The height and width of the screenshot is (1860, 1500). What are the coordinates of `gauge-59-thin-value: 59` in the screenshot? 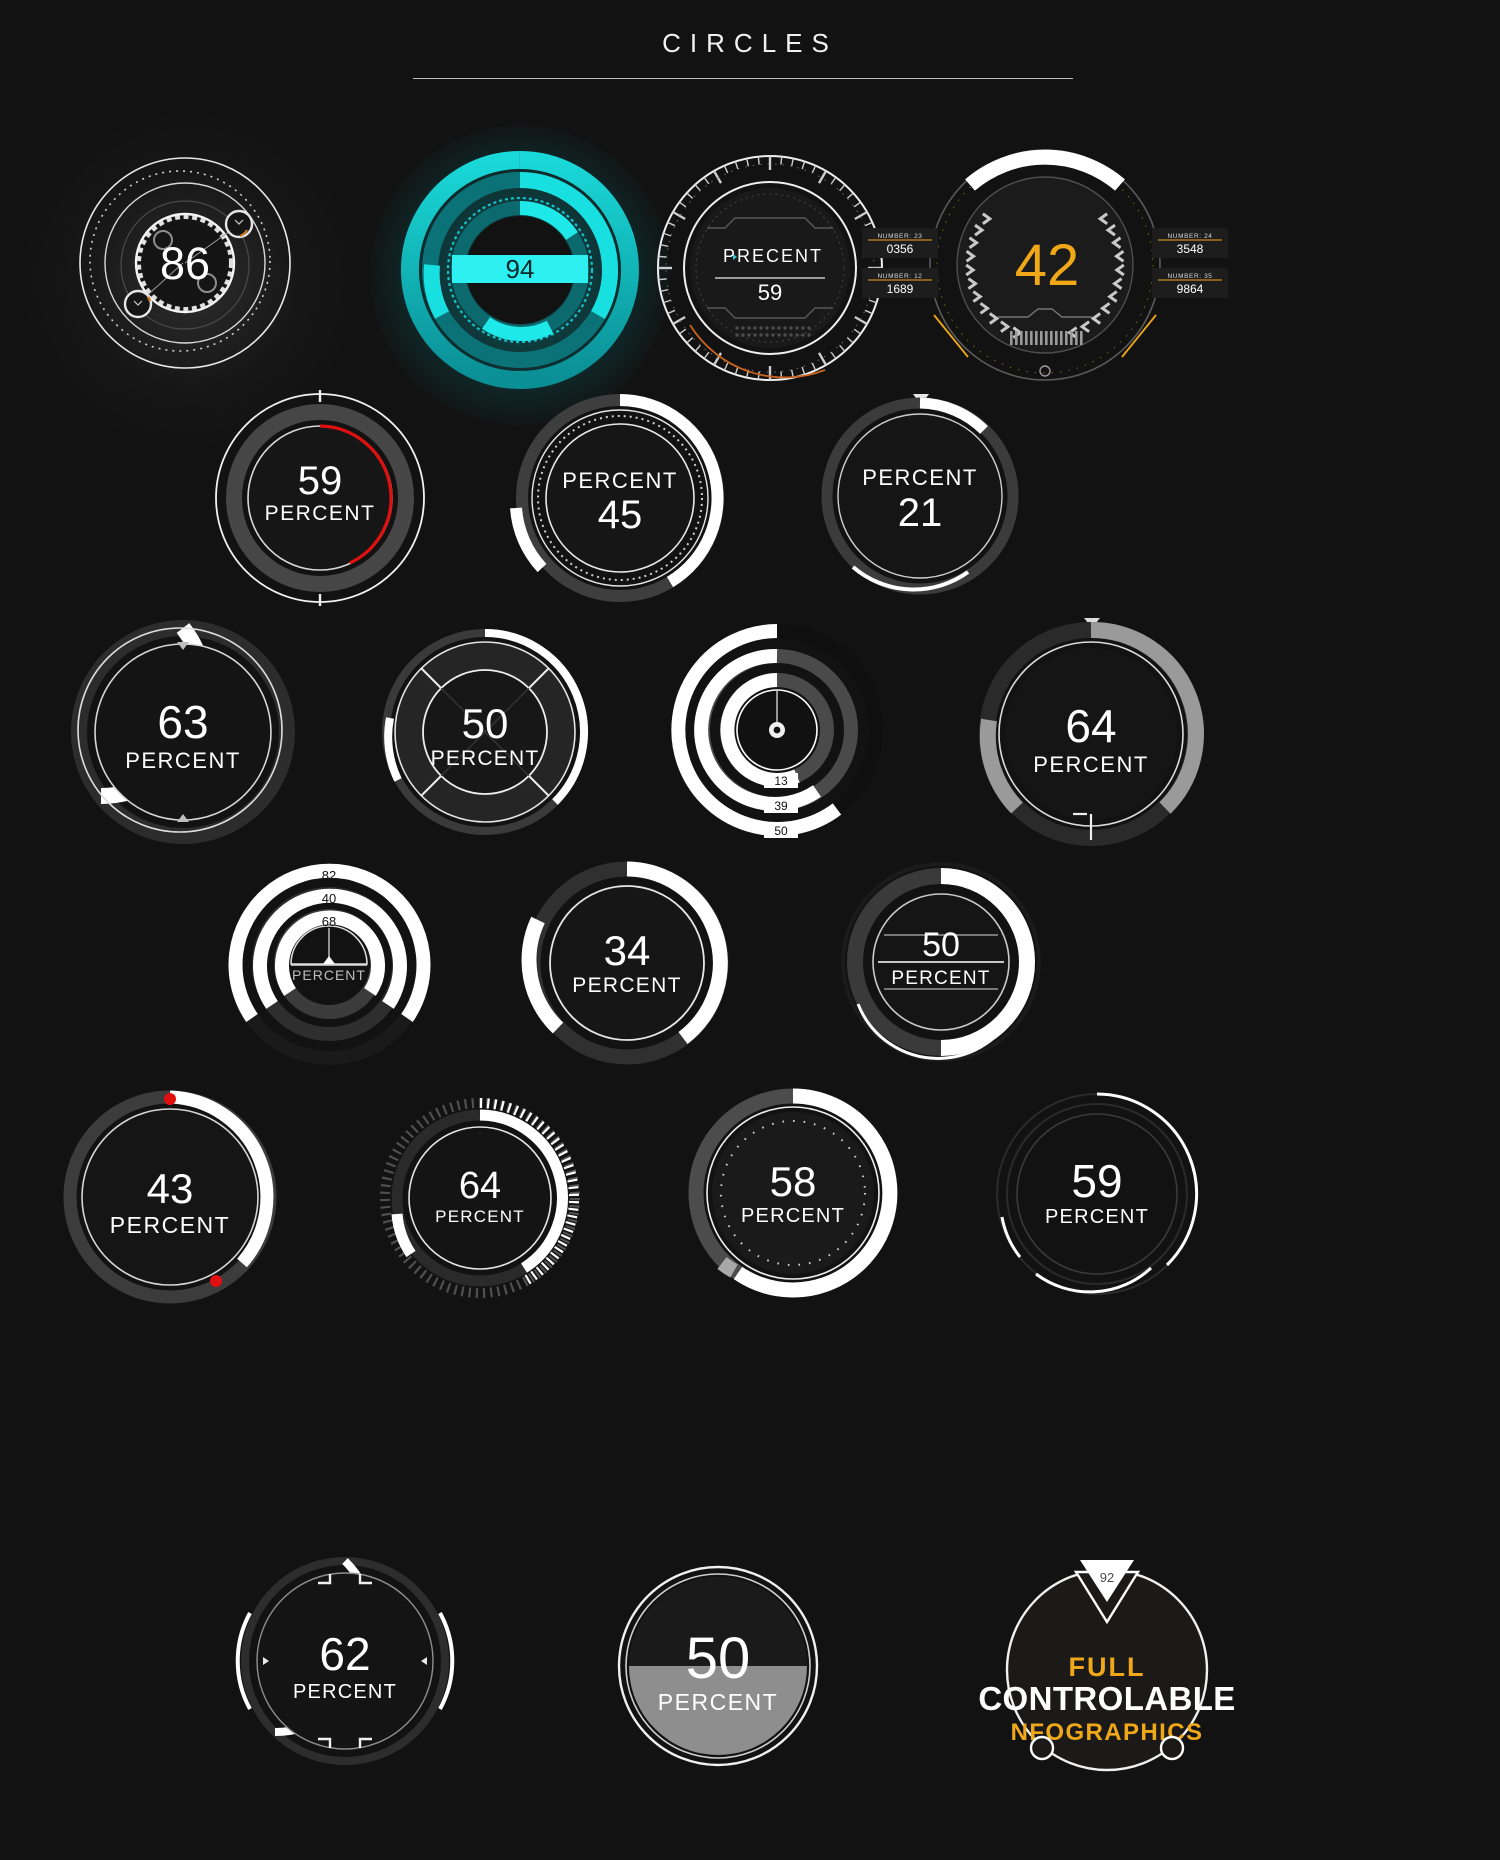 It's located at (1096, 1181).